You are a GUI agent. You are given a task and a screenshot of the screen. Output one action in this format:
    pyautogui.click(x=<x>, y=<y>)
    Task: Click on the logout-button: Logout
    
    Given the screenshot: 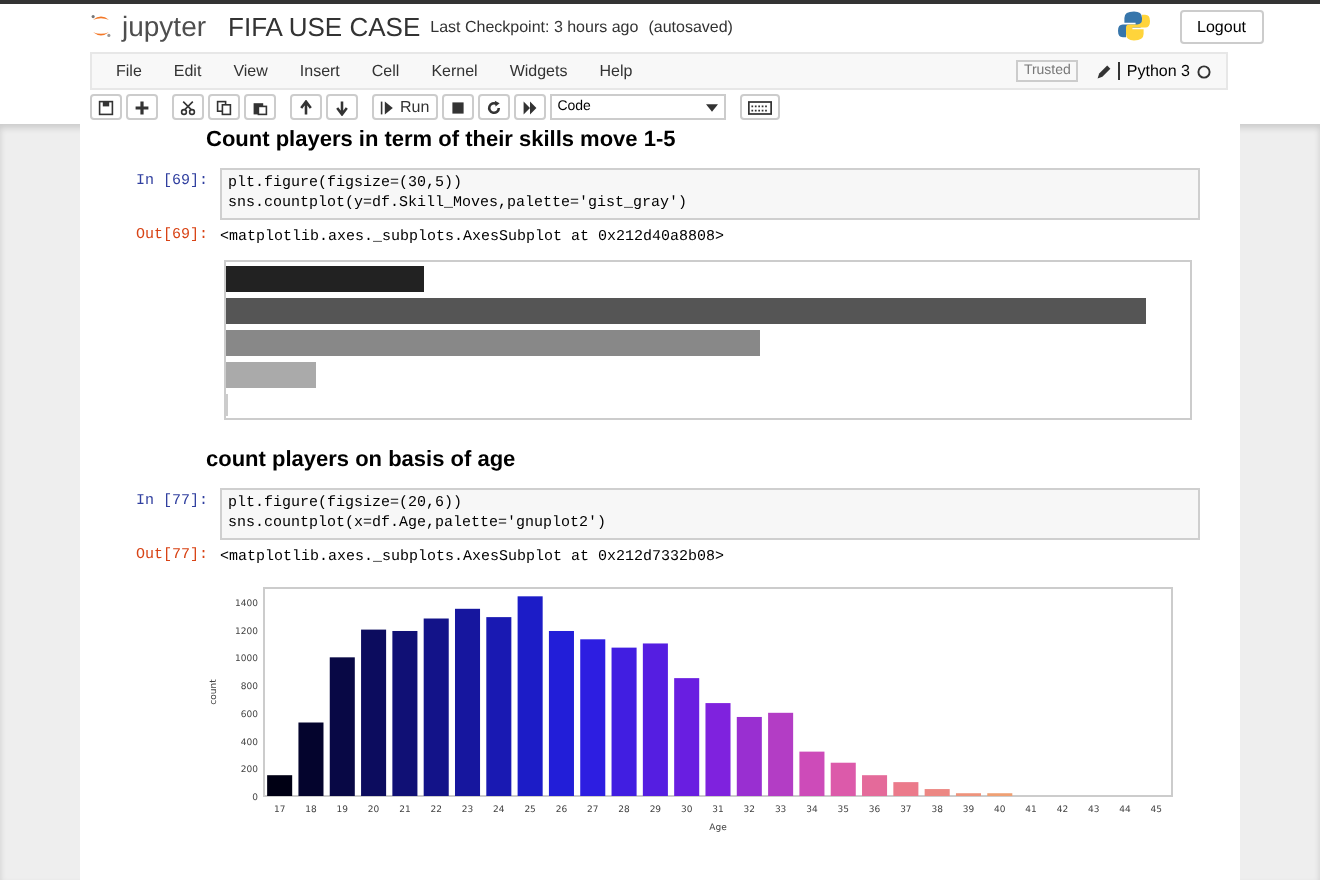 What is the action you would take?
    pyautogui.click(x=1221, y=26)
    